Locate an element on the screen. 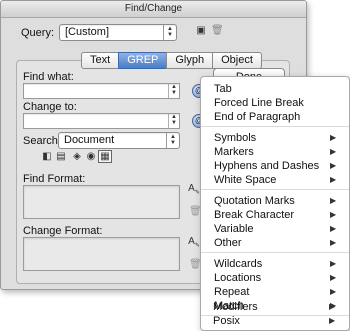 Image resolution: width=350 pixels, height=331 pixels. tab-object: Object is located at coordinates (237, 60).